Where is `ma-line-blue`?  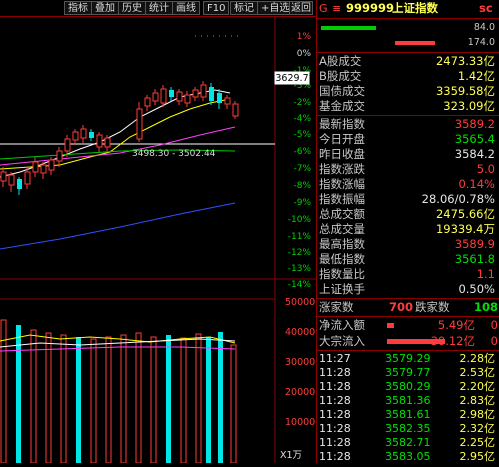 ma-line-blue is located at coordinates (118, 226).